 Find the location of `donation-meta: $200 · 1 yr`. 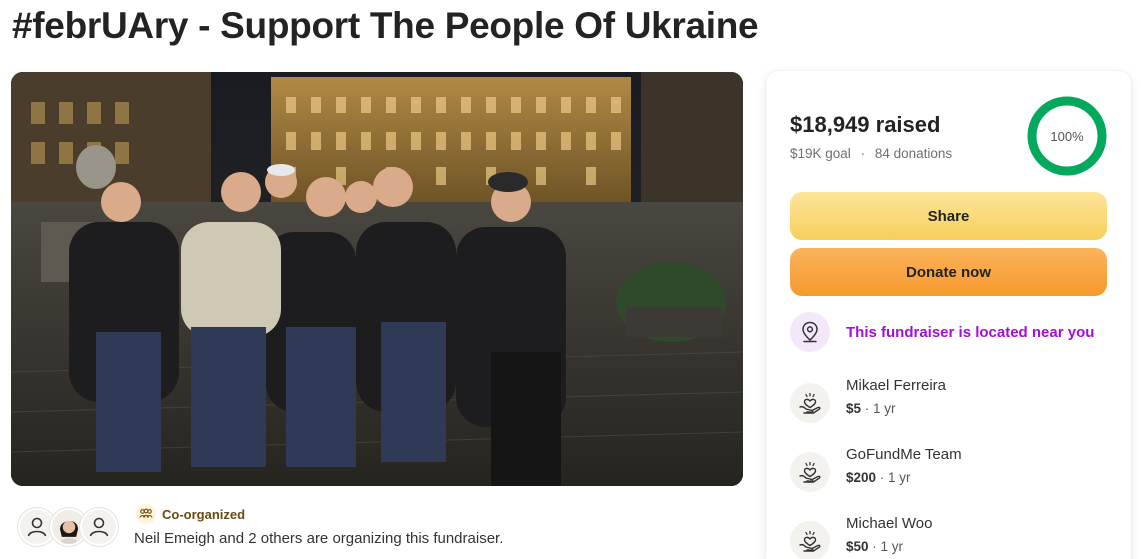

donation-meta: $200 · 1 yr is located at coordinates (878, 477).